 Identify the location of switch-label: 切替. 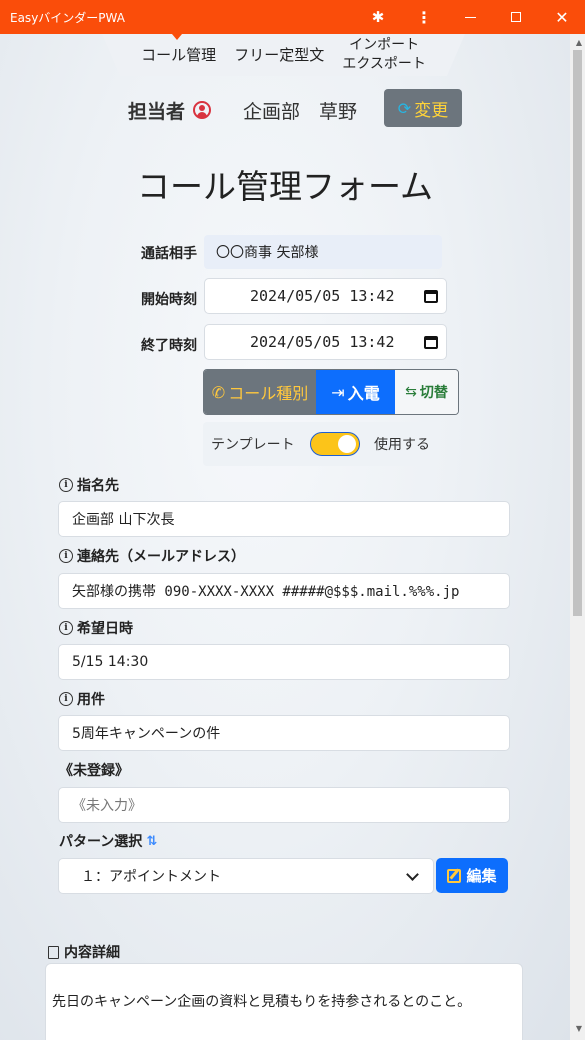
(433, 393).